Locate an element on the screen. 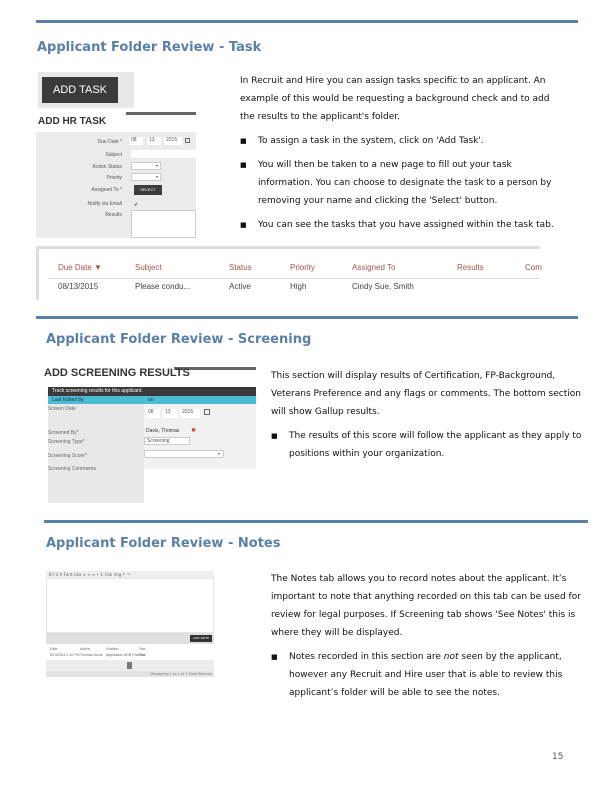 Image resolution: width=612 pixels, height=792 pixels. table-cell: Cindy Sue, Smith is located at coordinates (383, 286).